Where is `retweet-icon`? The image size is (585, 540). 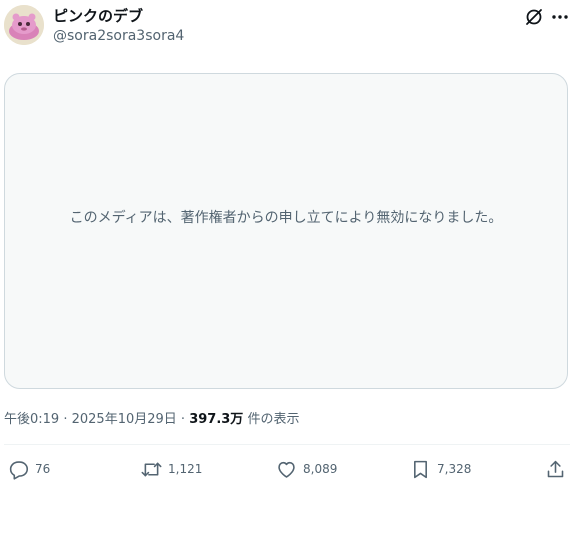
retweet-icon is located at coordinates (151, 469).